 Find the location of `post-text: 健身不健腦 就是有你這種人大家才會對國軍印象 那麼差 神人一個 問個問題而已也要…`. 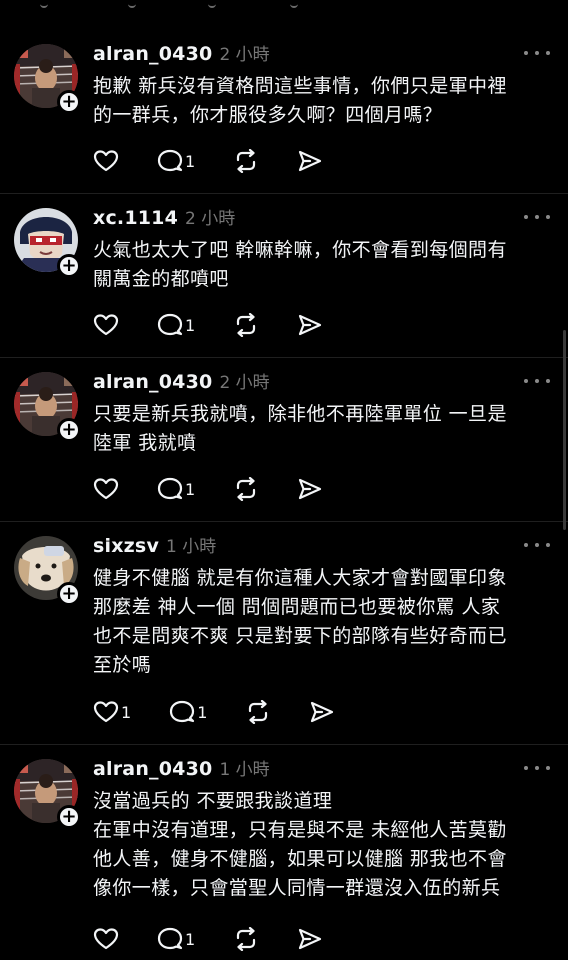

post-text: 健身不健腦 就是有你這種人大家才會對國軍印象 那麼差 神人一個 問個問題而已也要… is located at coordinates (300, 621).